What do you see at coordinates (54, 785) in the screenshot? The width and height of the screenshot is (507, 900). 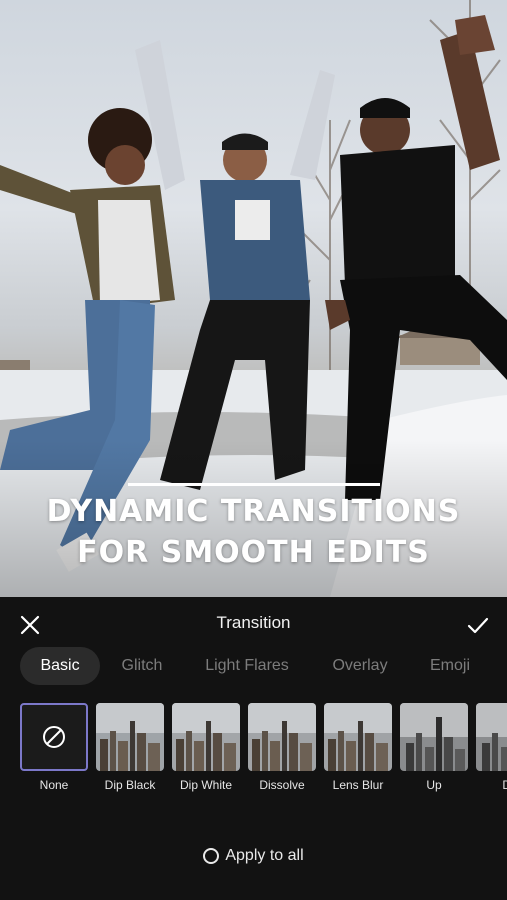 I see `transition-label-none: None` at bounding box center [54, 785].